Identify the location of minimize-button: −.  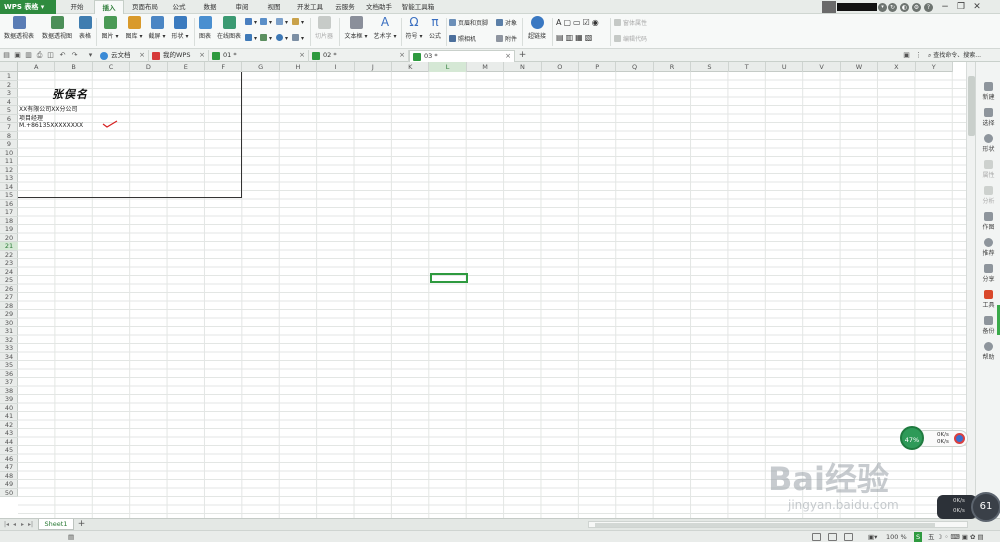
(945, 8).